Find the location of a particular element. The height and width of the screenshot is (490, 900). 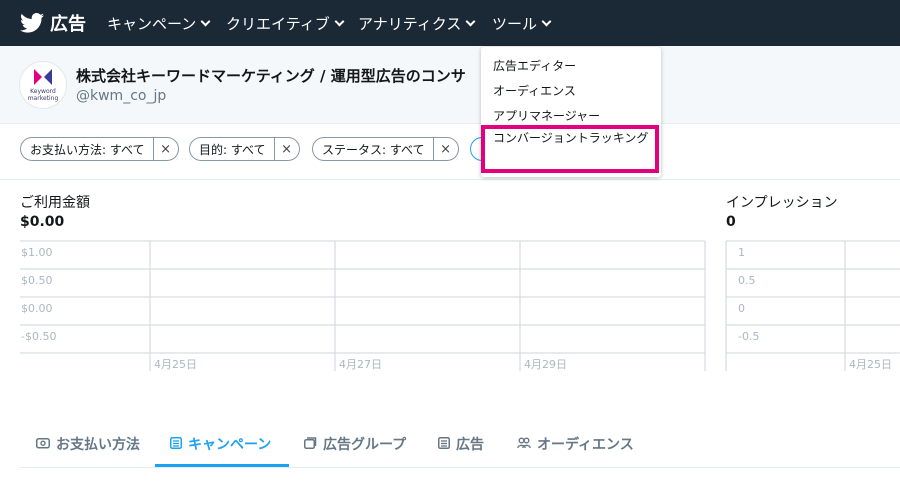

filter-chip-status: ステータス: すべて × is located at coordinates (385, 149).